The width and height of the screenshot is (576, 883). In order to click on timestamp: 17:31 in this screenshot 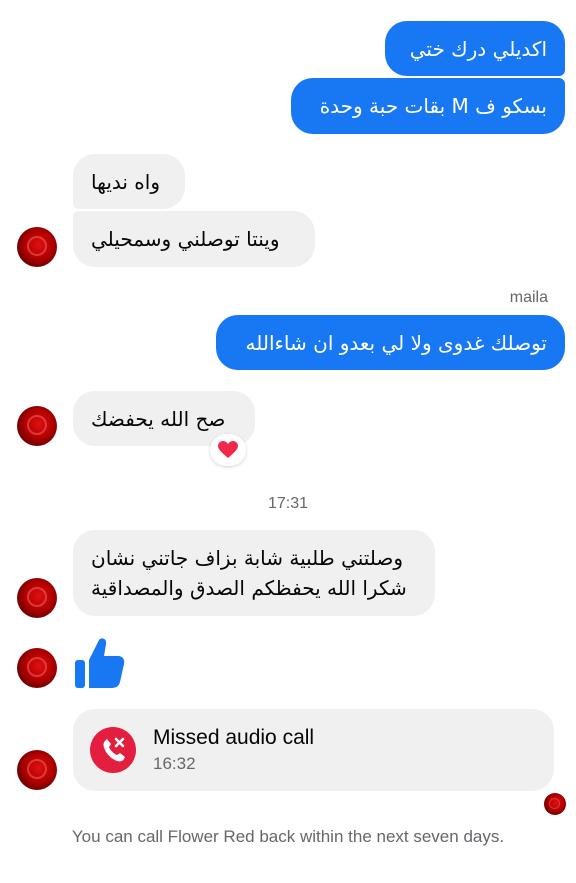, I will do `click(288, 503)`.